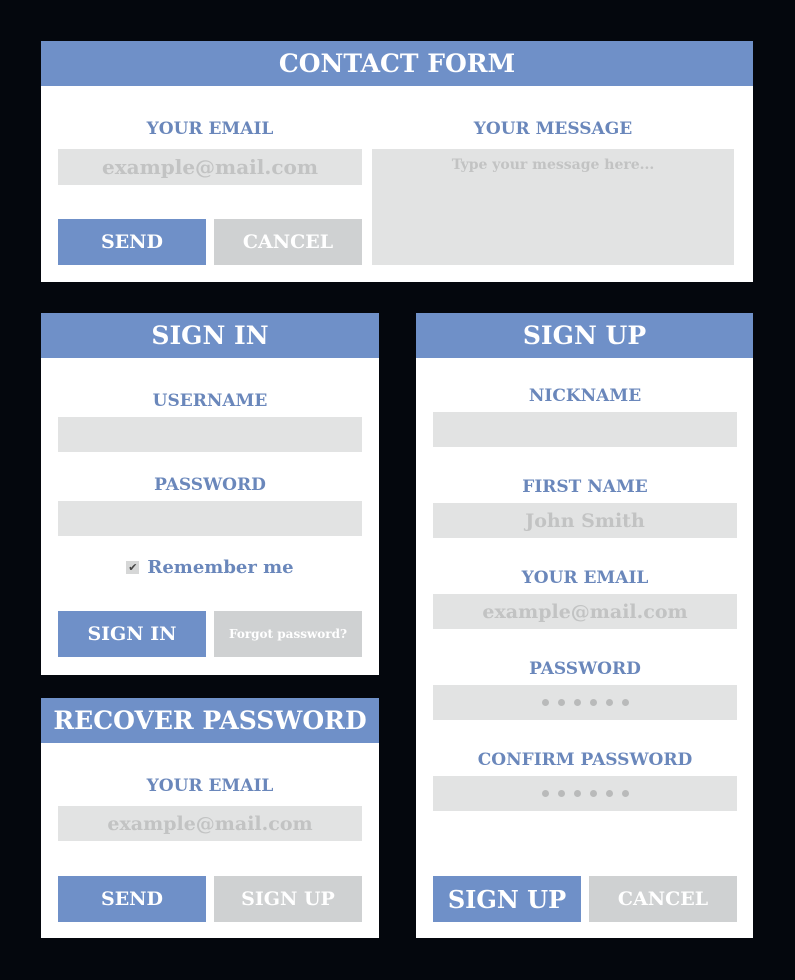 This screenshot has width=795, height=980. Describe the element at coordinates (132, 242) in the screenshot. I see `contact-send-button: SEND` at that location.